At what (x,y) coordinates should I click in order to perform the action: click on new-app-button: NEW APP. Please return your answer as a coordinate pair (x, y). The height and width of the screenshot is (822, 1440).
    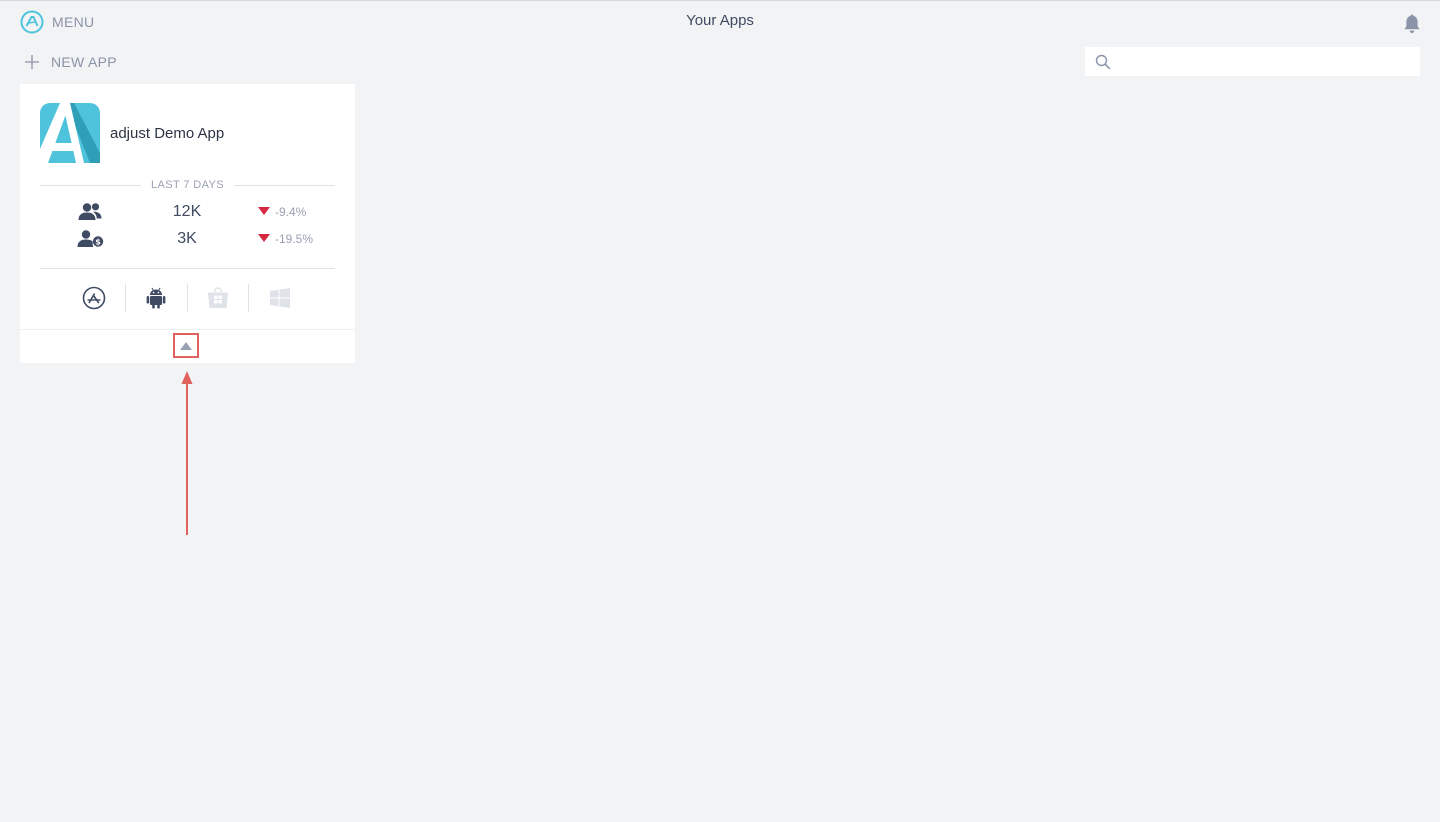
    Looking at the image, I should click on (70, 62).